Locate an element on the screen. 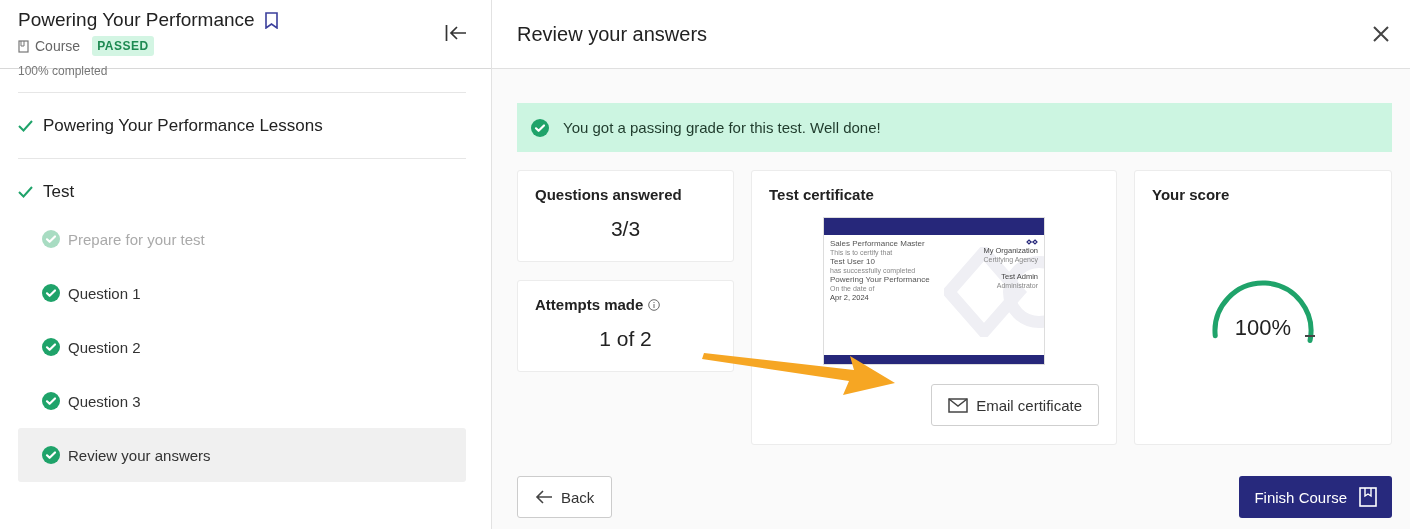  finish-course-button: Finish Course is located at coordinates (1315, 497).